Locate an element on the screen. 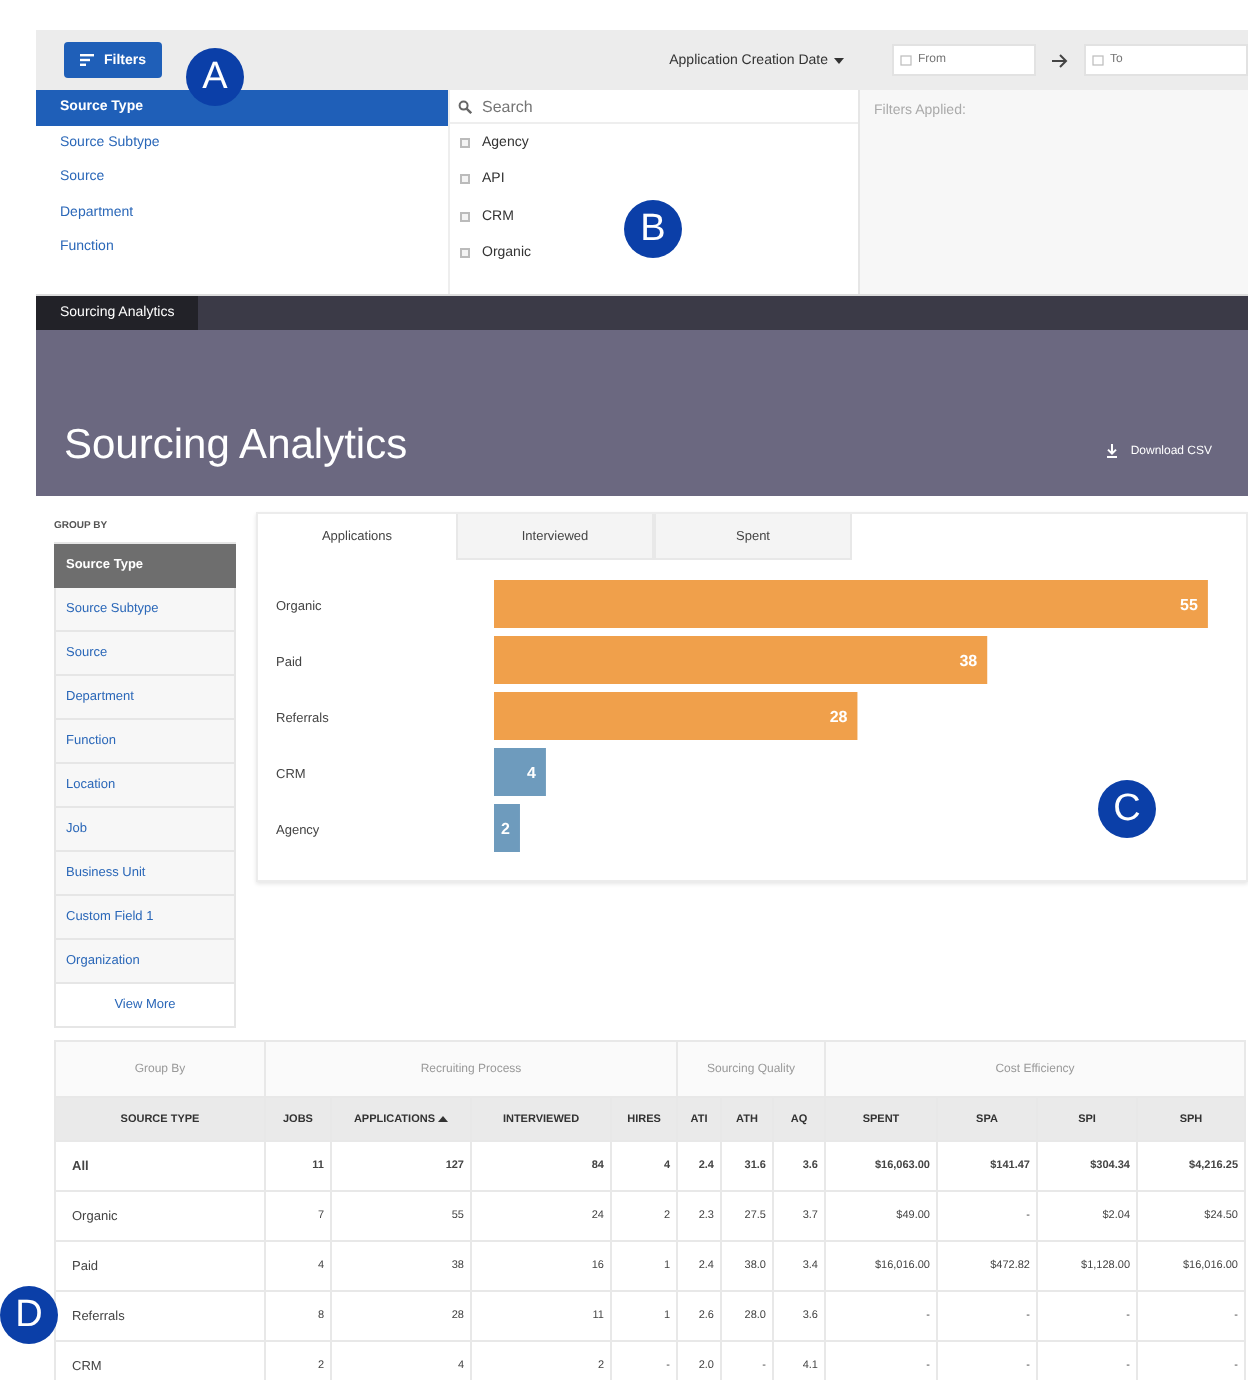 This screenshot has height=1380, width=1248. callout-marker: D is located at coordinates (29, 1315).